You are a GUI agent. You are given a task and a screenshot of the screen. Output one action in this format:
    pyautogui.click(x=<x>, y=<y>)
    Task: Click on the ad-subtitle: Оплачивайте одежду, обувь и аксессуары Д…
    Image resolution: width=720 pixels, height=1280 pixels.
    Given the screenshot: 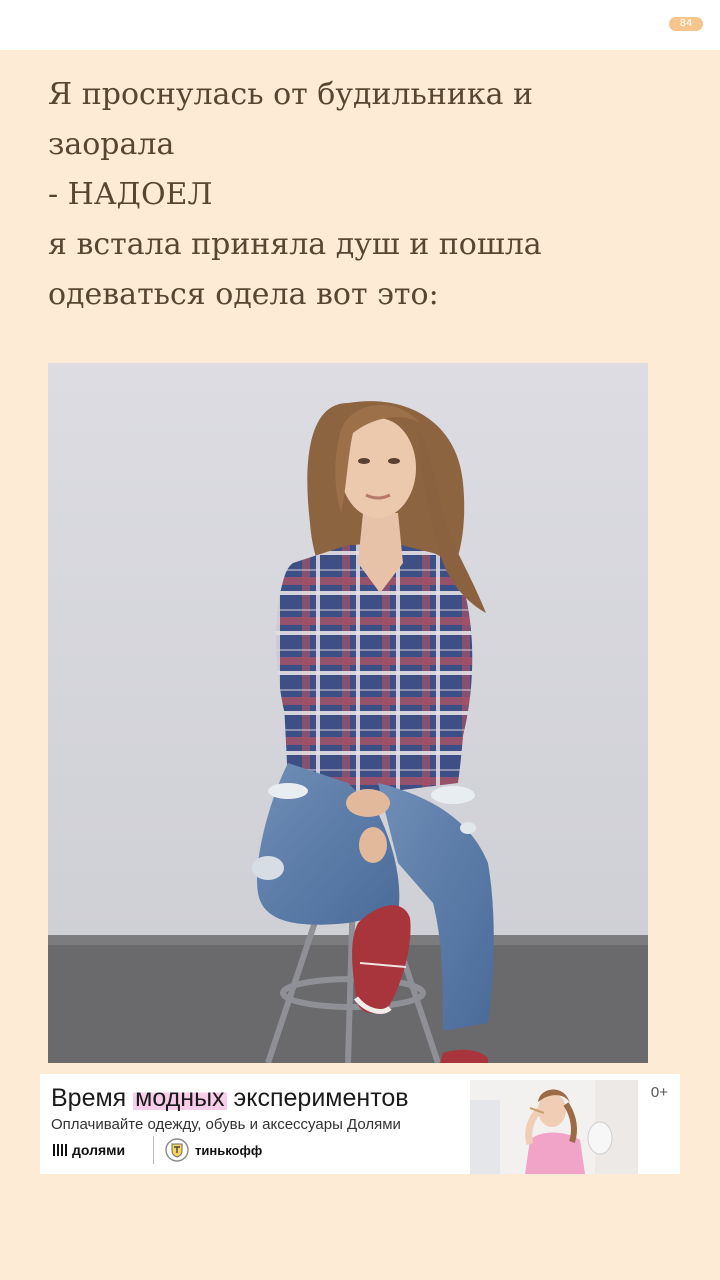 What is the action you would take?
    pyautogui.click(x=226, y=1124)
    